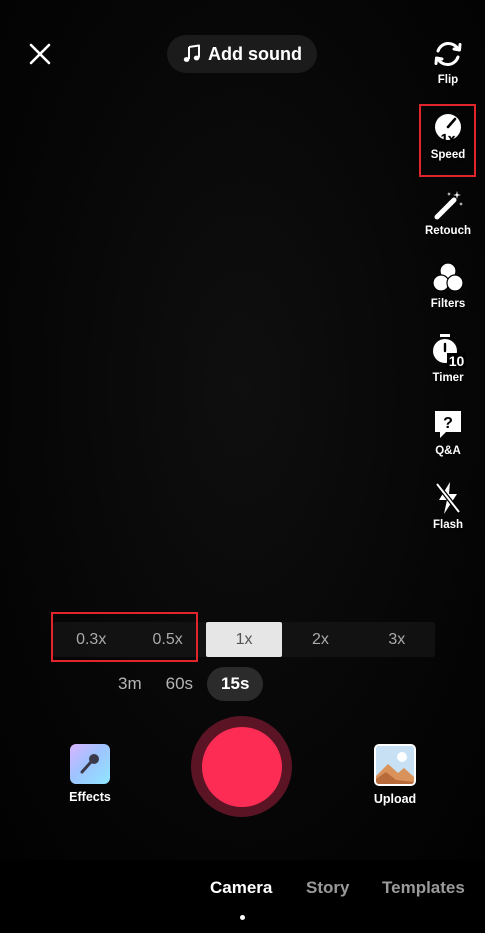  Describe the element at coordinates (167, 639) in the screenshot. I see `speed-option-0.5x: 0.5x` at that location.